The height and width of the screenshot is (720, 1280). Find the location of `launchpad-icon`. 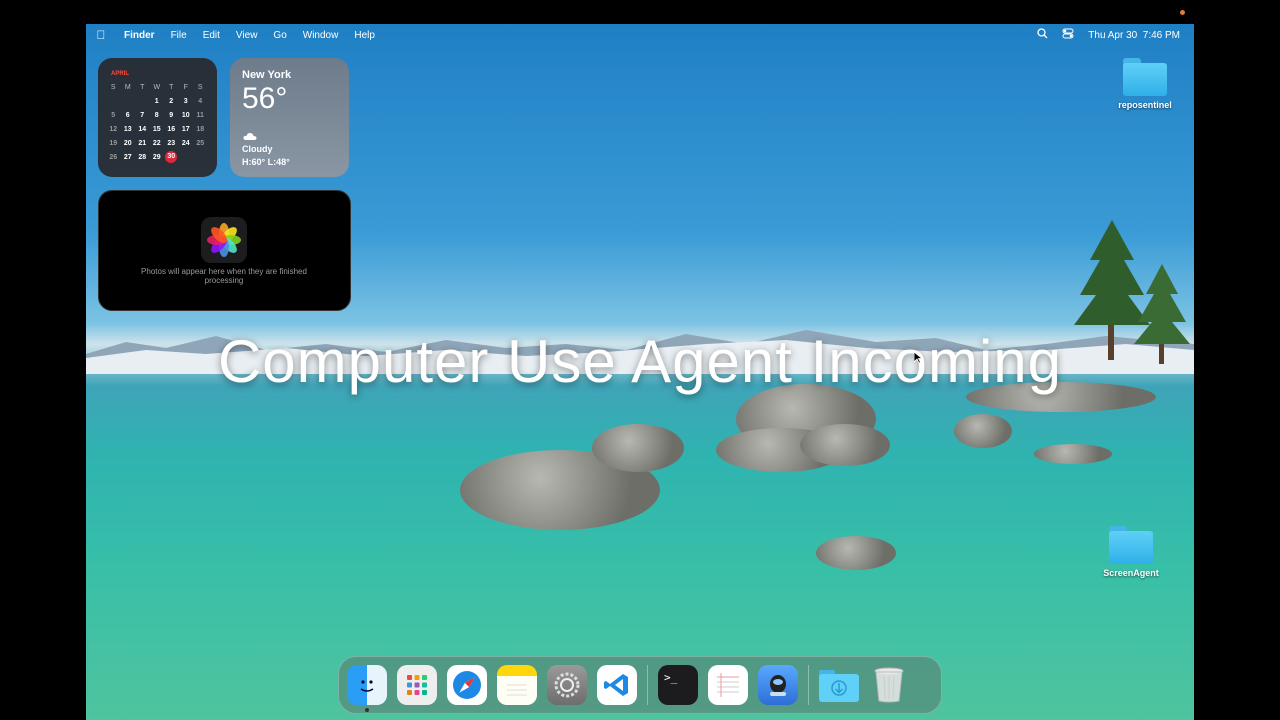

launchpad-icon is located at coordinates (417, 685).